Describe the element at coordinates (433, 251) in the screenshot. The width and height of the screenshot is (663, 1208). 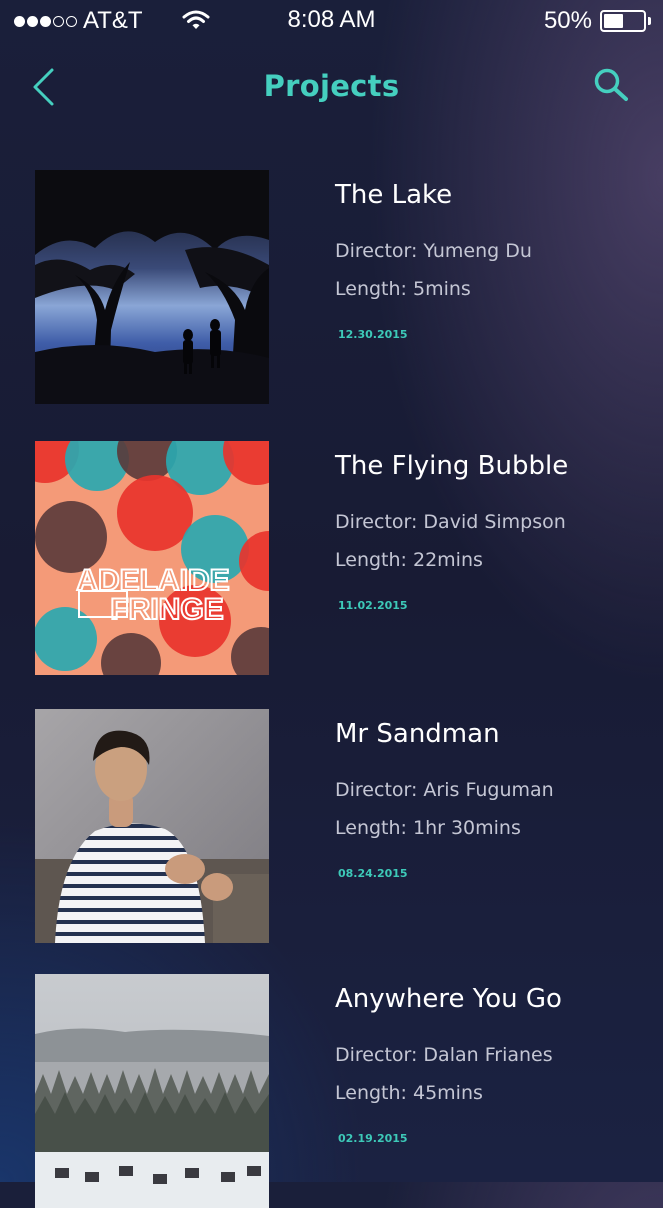
I see `project-director: Director: Yumeng Du` at that location.